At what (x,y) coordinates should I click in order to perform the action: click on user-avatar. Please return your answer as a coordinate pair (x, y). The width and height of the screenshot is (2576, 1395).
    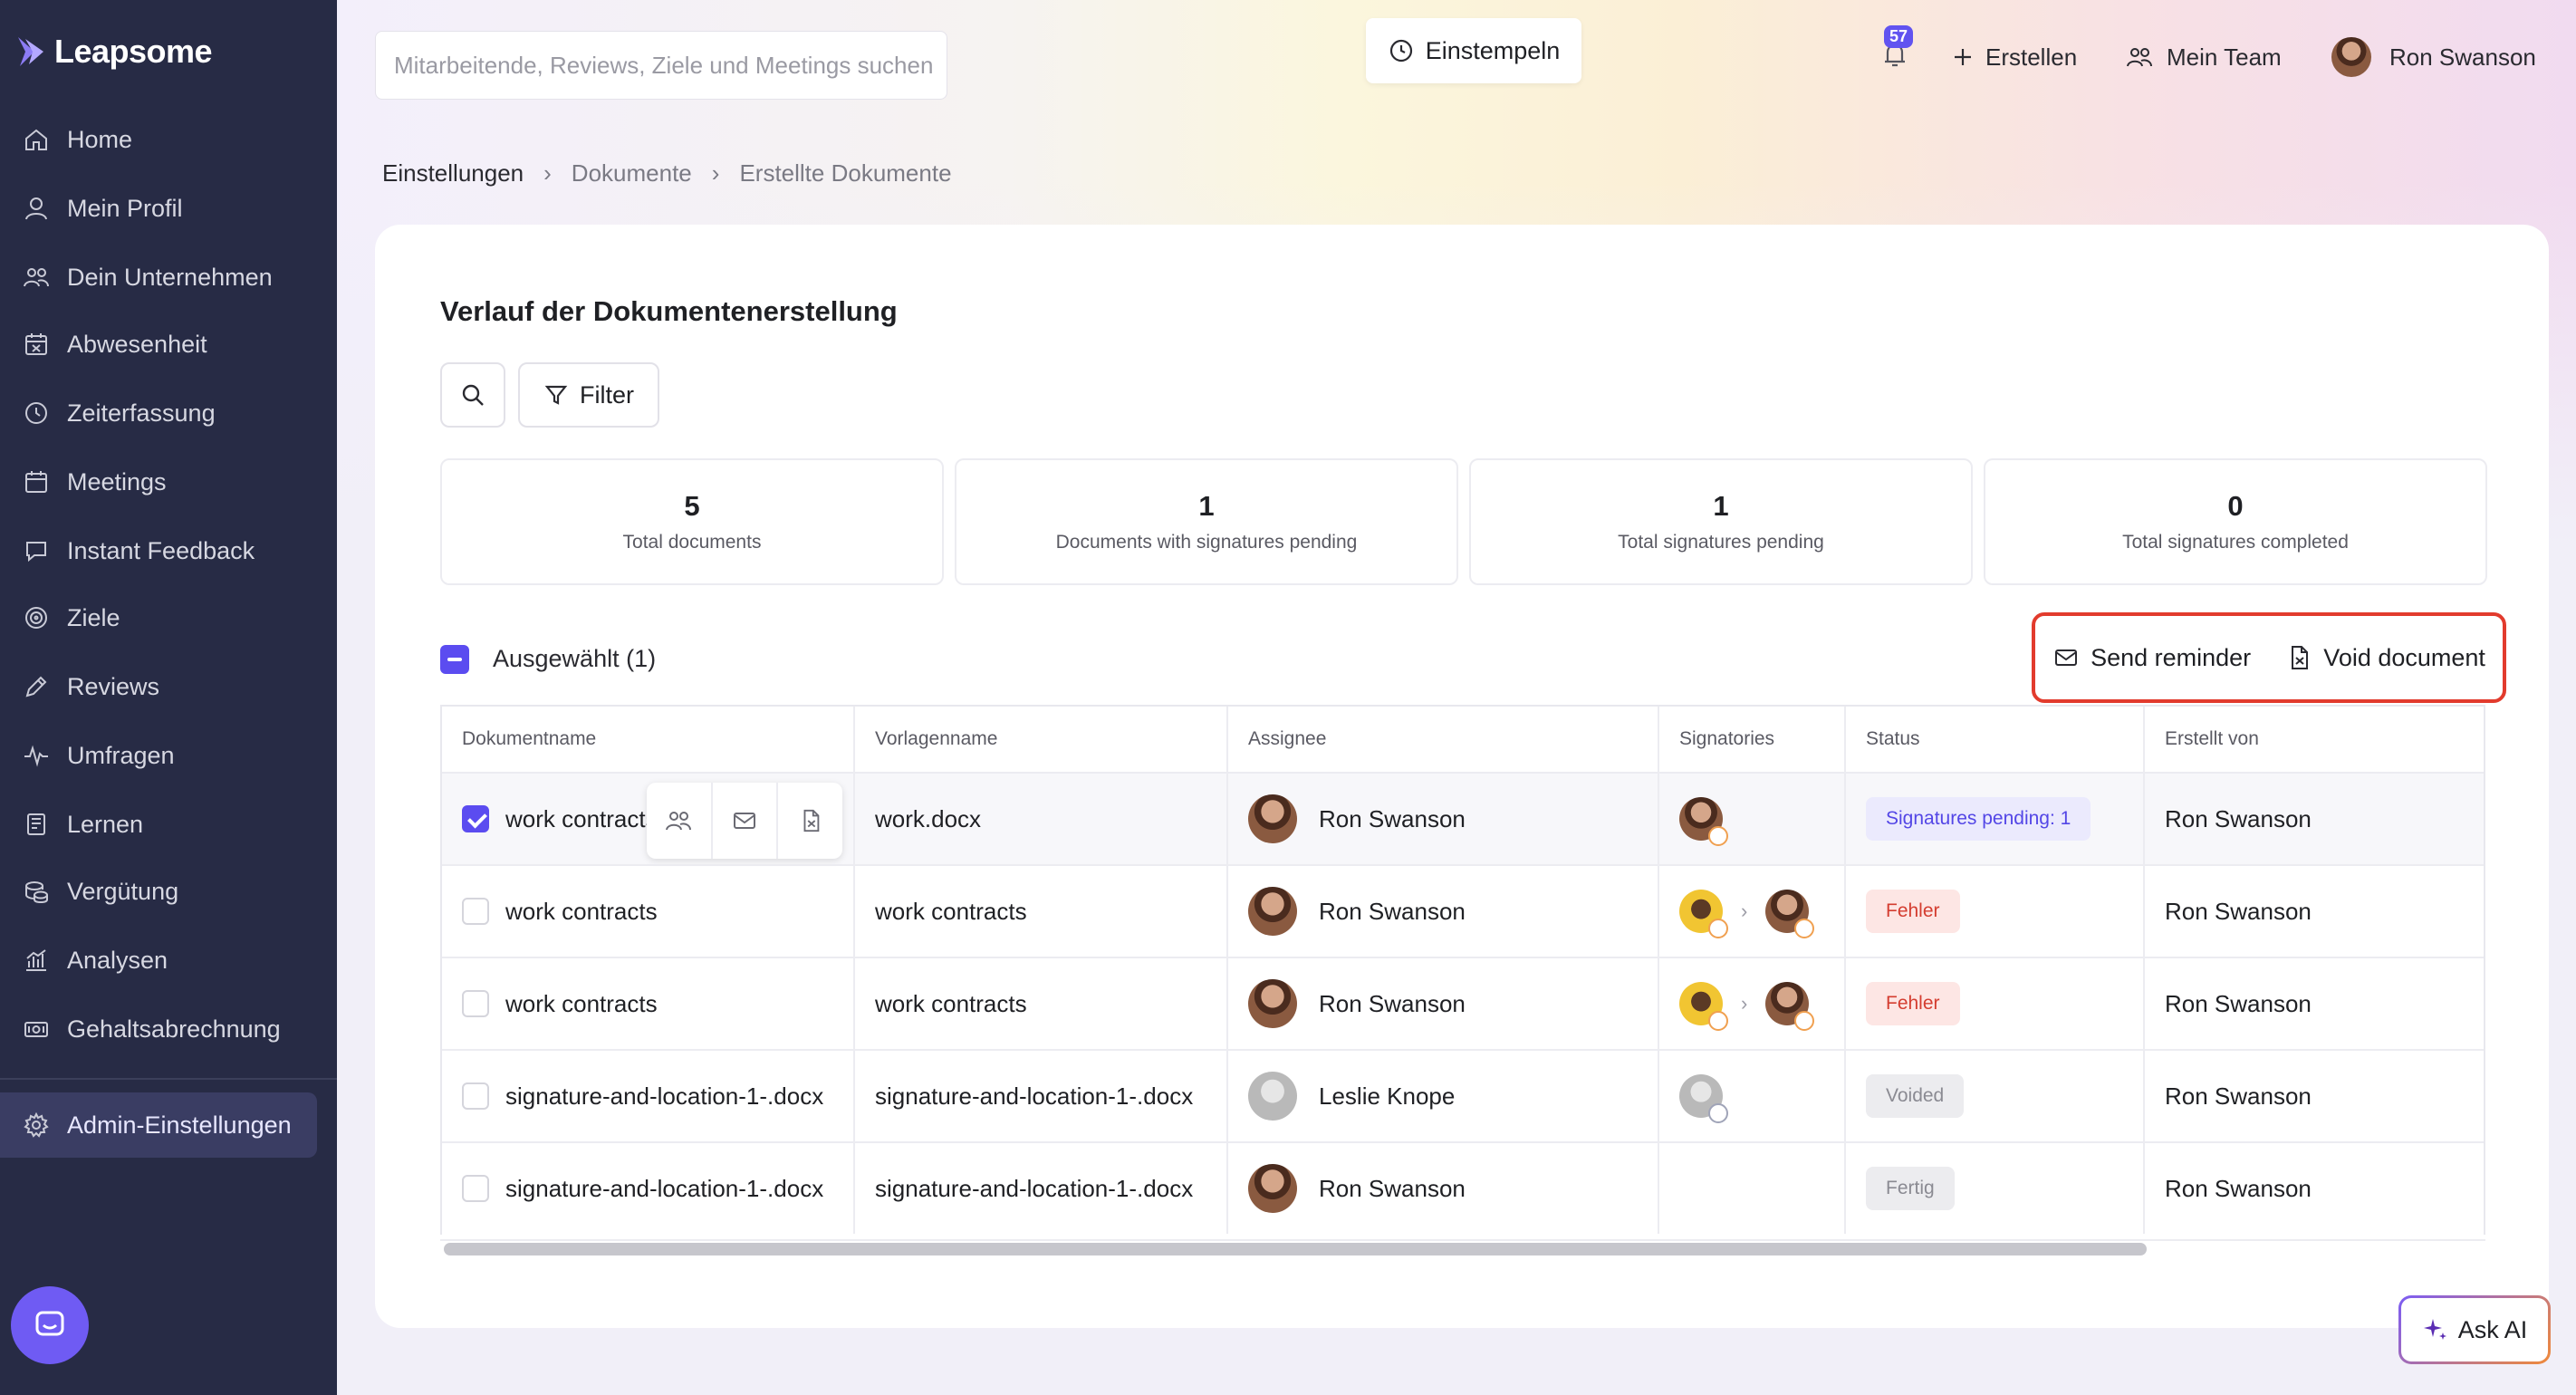
    Looking at the image, I should click on (2351, 57).